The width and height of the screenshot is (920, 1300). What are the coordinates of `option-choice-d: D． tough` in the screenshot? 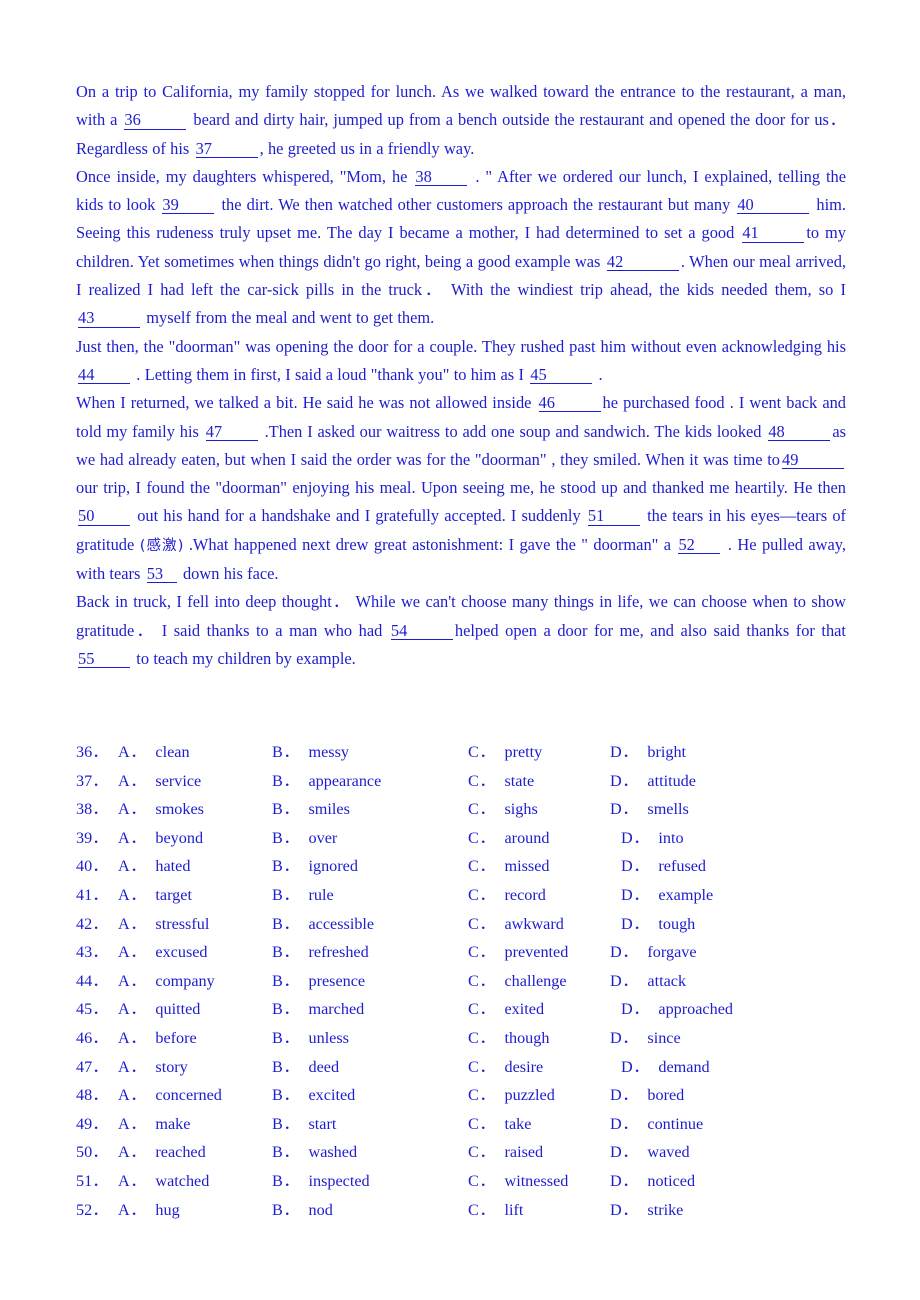 It's located at (658, 922).